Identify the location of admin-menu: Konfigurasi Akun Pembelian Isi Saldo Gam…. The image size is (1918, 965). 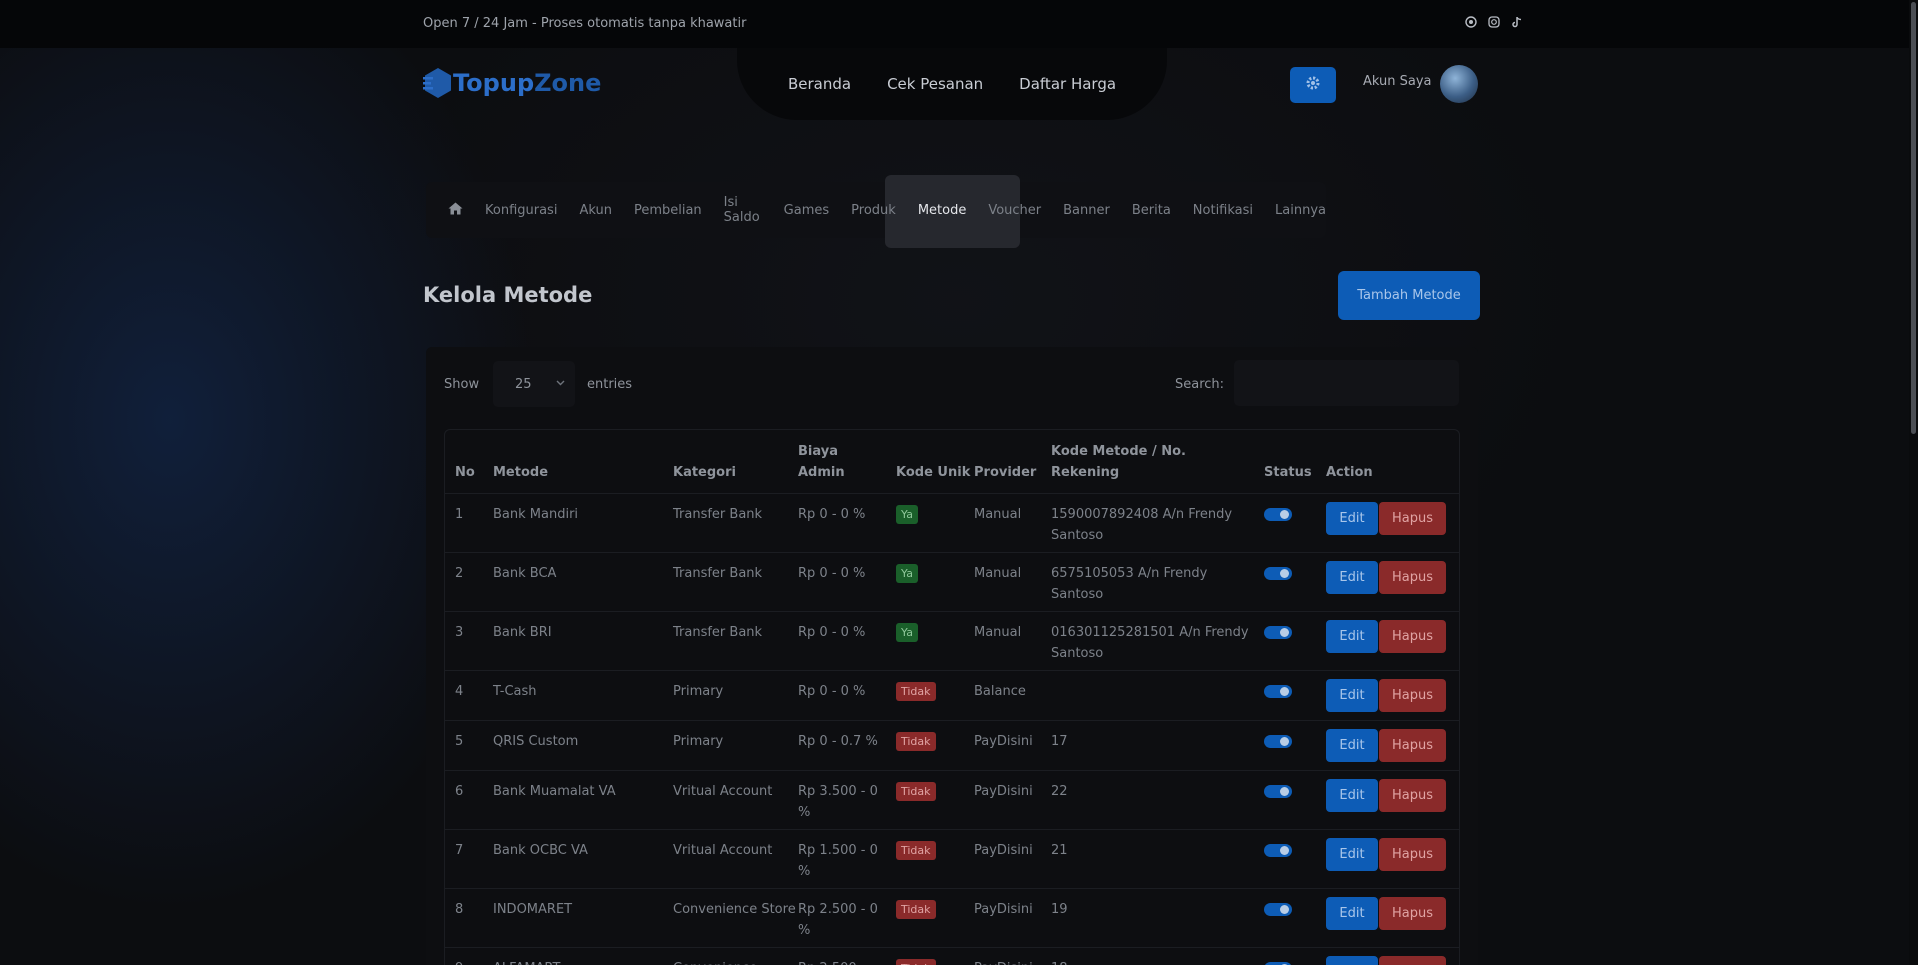
(876, 210).